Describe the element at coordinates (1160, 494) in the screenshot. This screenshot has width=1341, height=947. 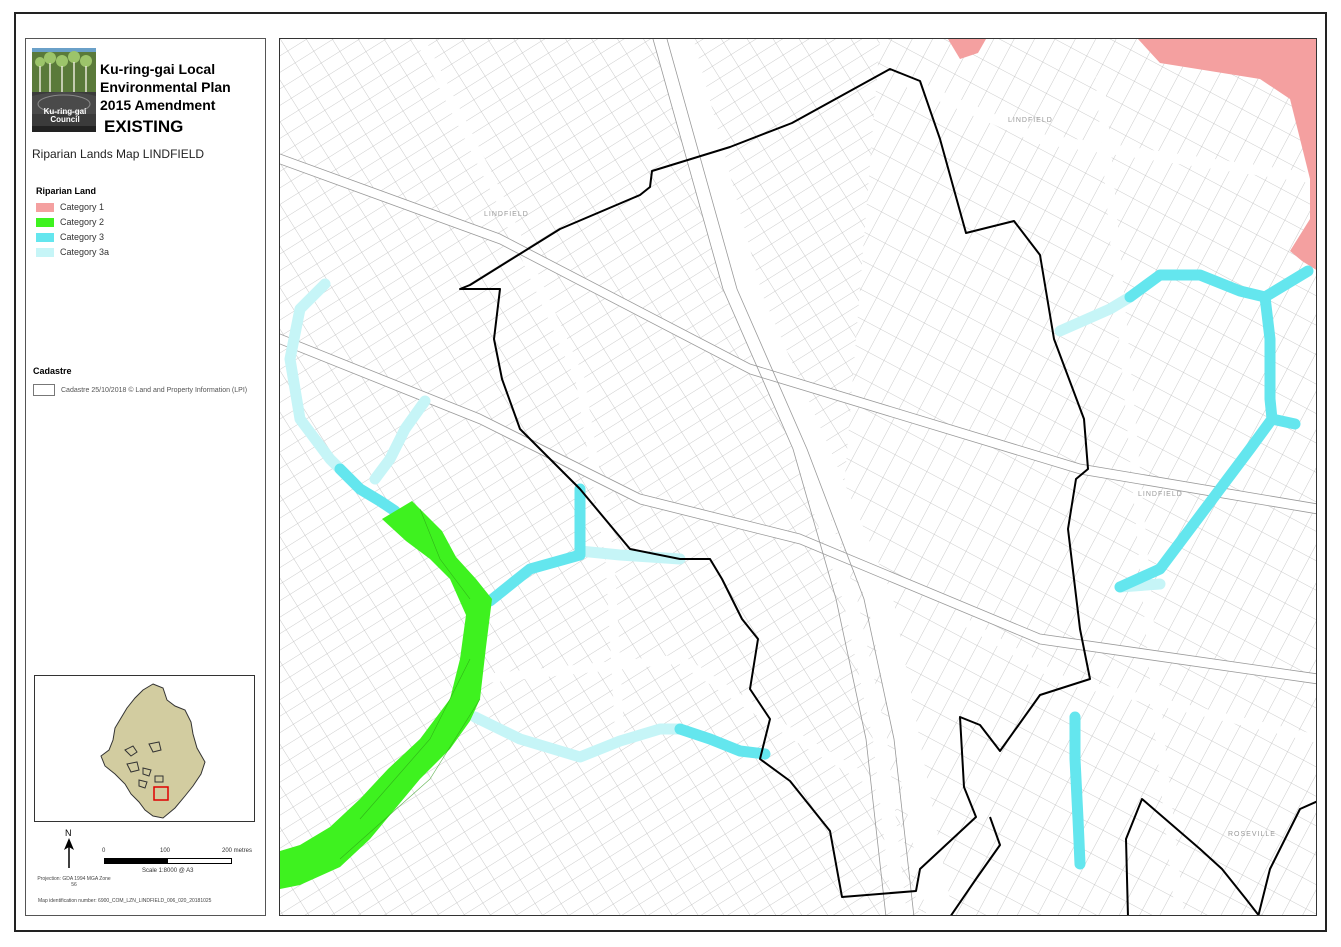
I see `street-label-lindfield-east: LINDFIELD` at that location.